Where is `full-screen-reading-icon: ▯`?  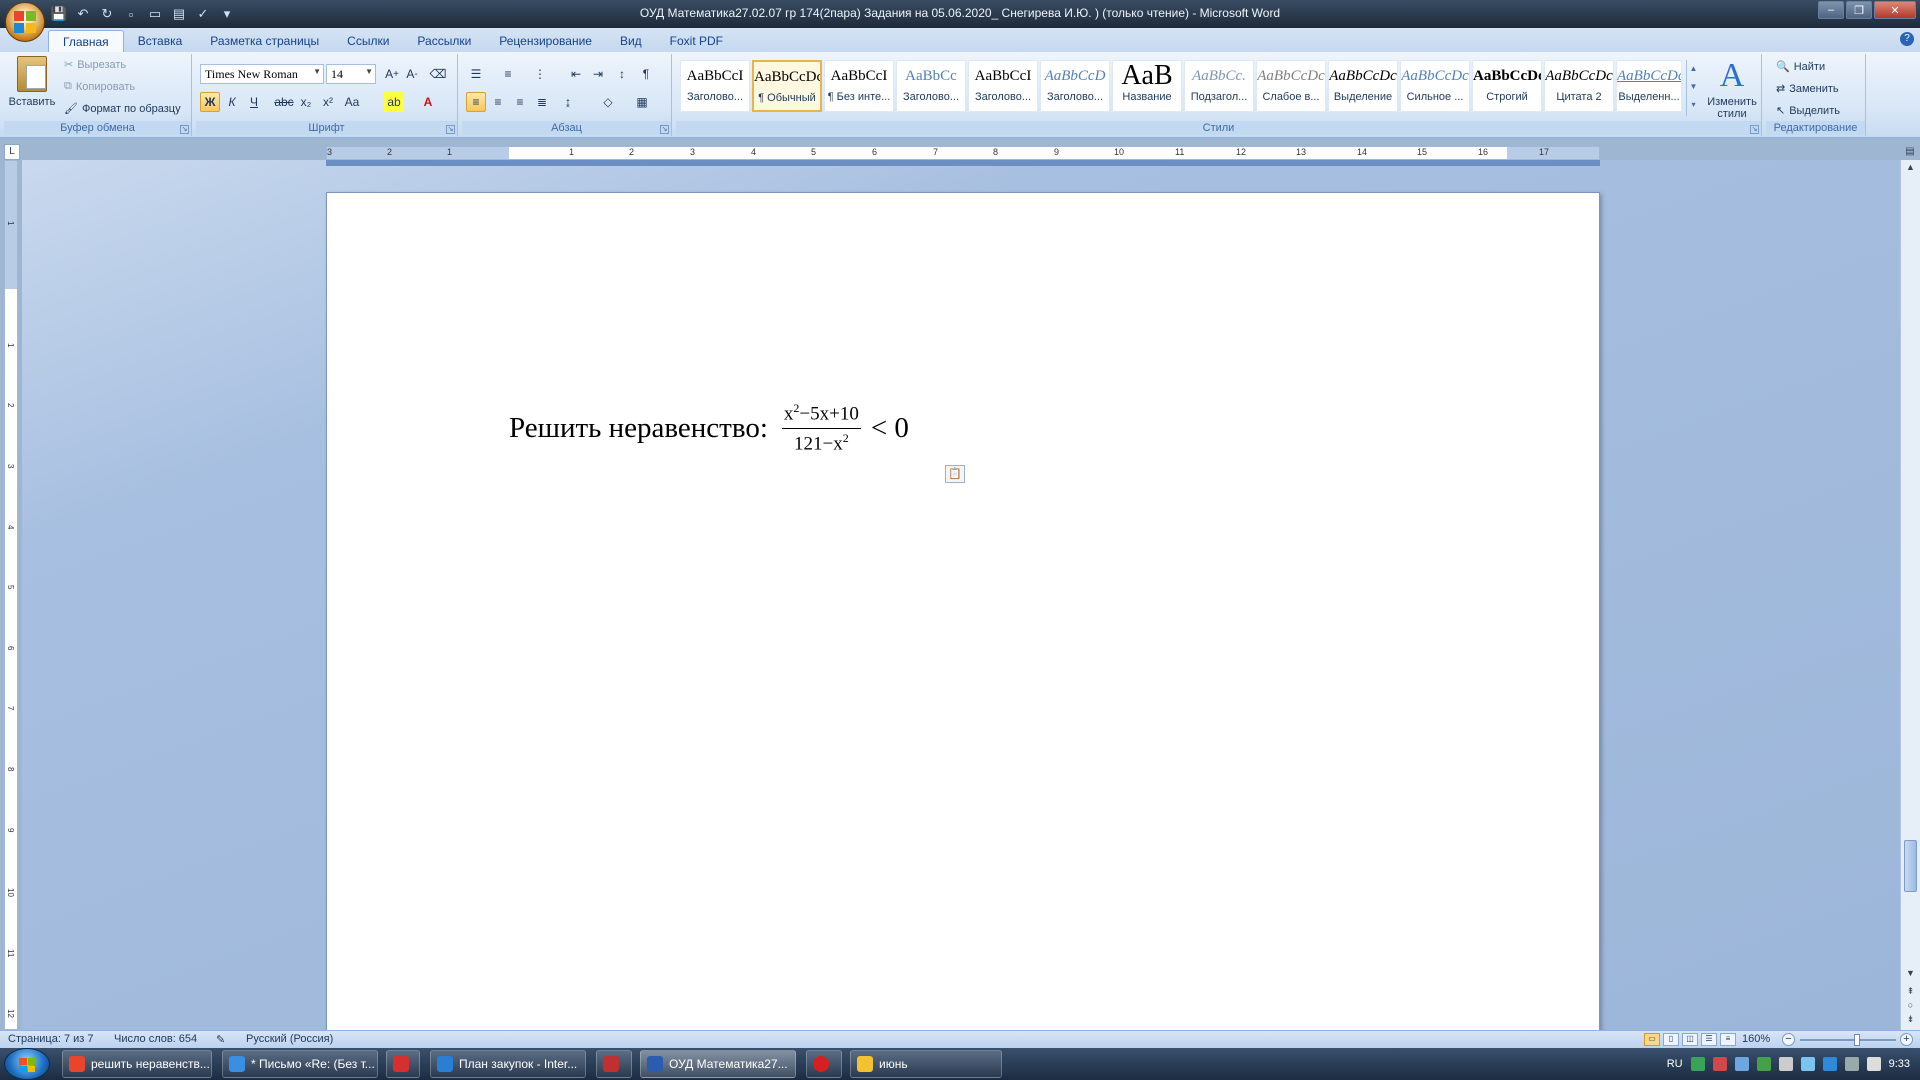 full-screen-reading-icon: ▯ is located at coordinates (1671, 1039).